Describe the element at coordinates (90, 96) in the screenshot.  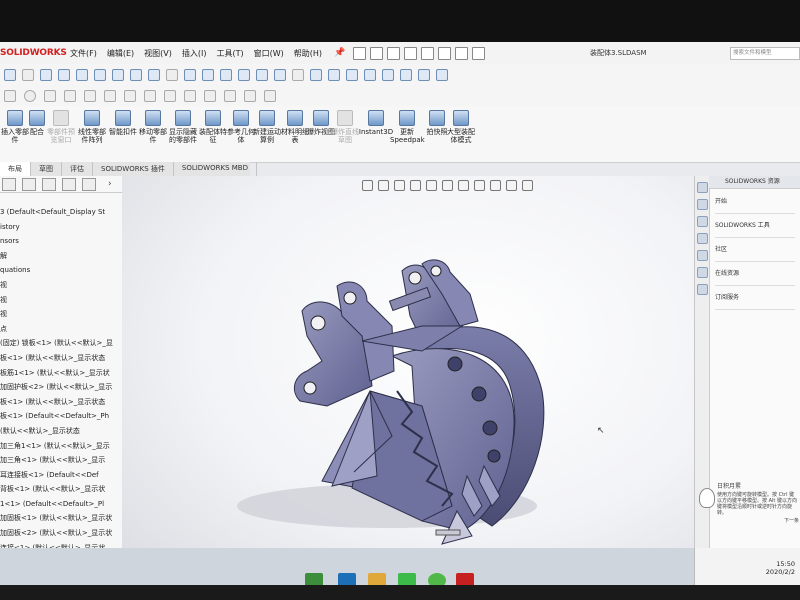
I see `spline-tool-icon` at that location.